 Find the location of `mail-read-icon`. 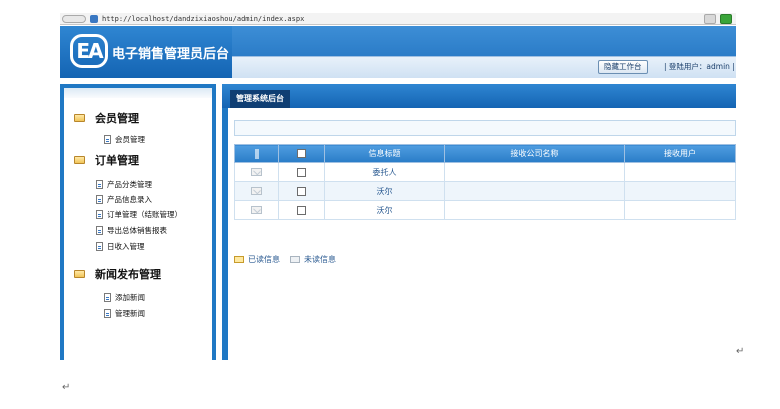

mail-read-icon is located at coordinates (239, 259).